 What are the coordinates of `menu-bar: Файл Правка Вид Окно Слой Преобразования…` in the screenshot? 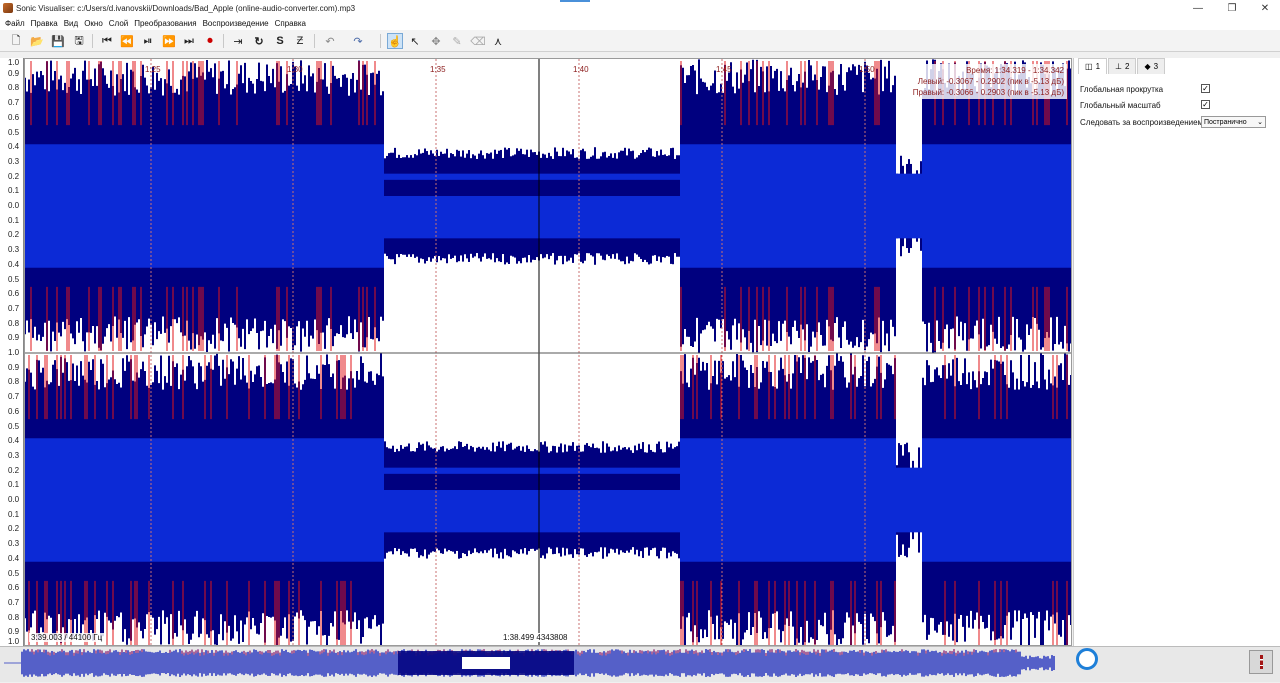 It's located at (640, 23).